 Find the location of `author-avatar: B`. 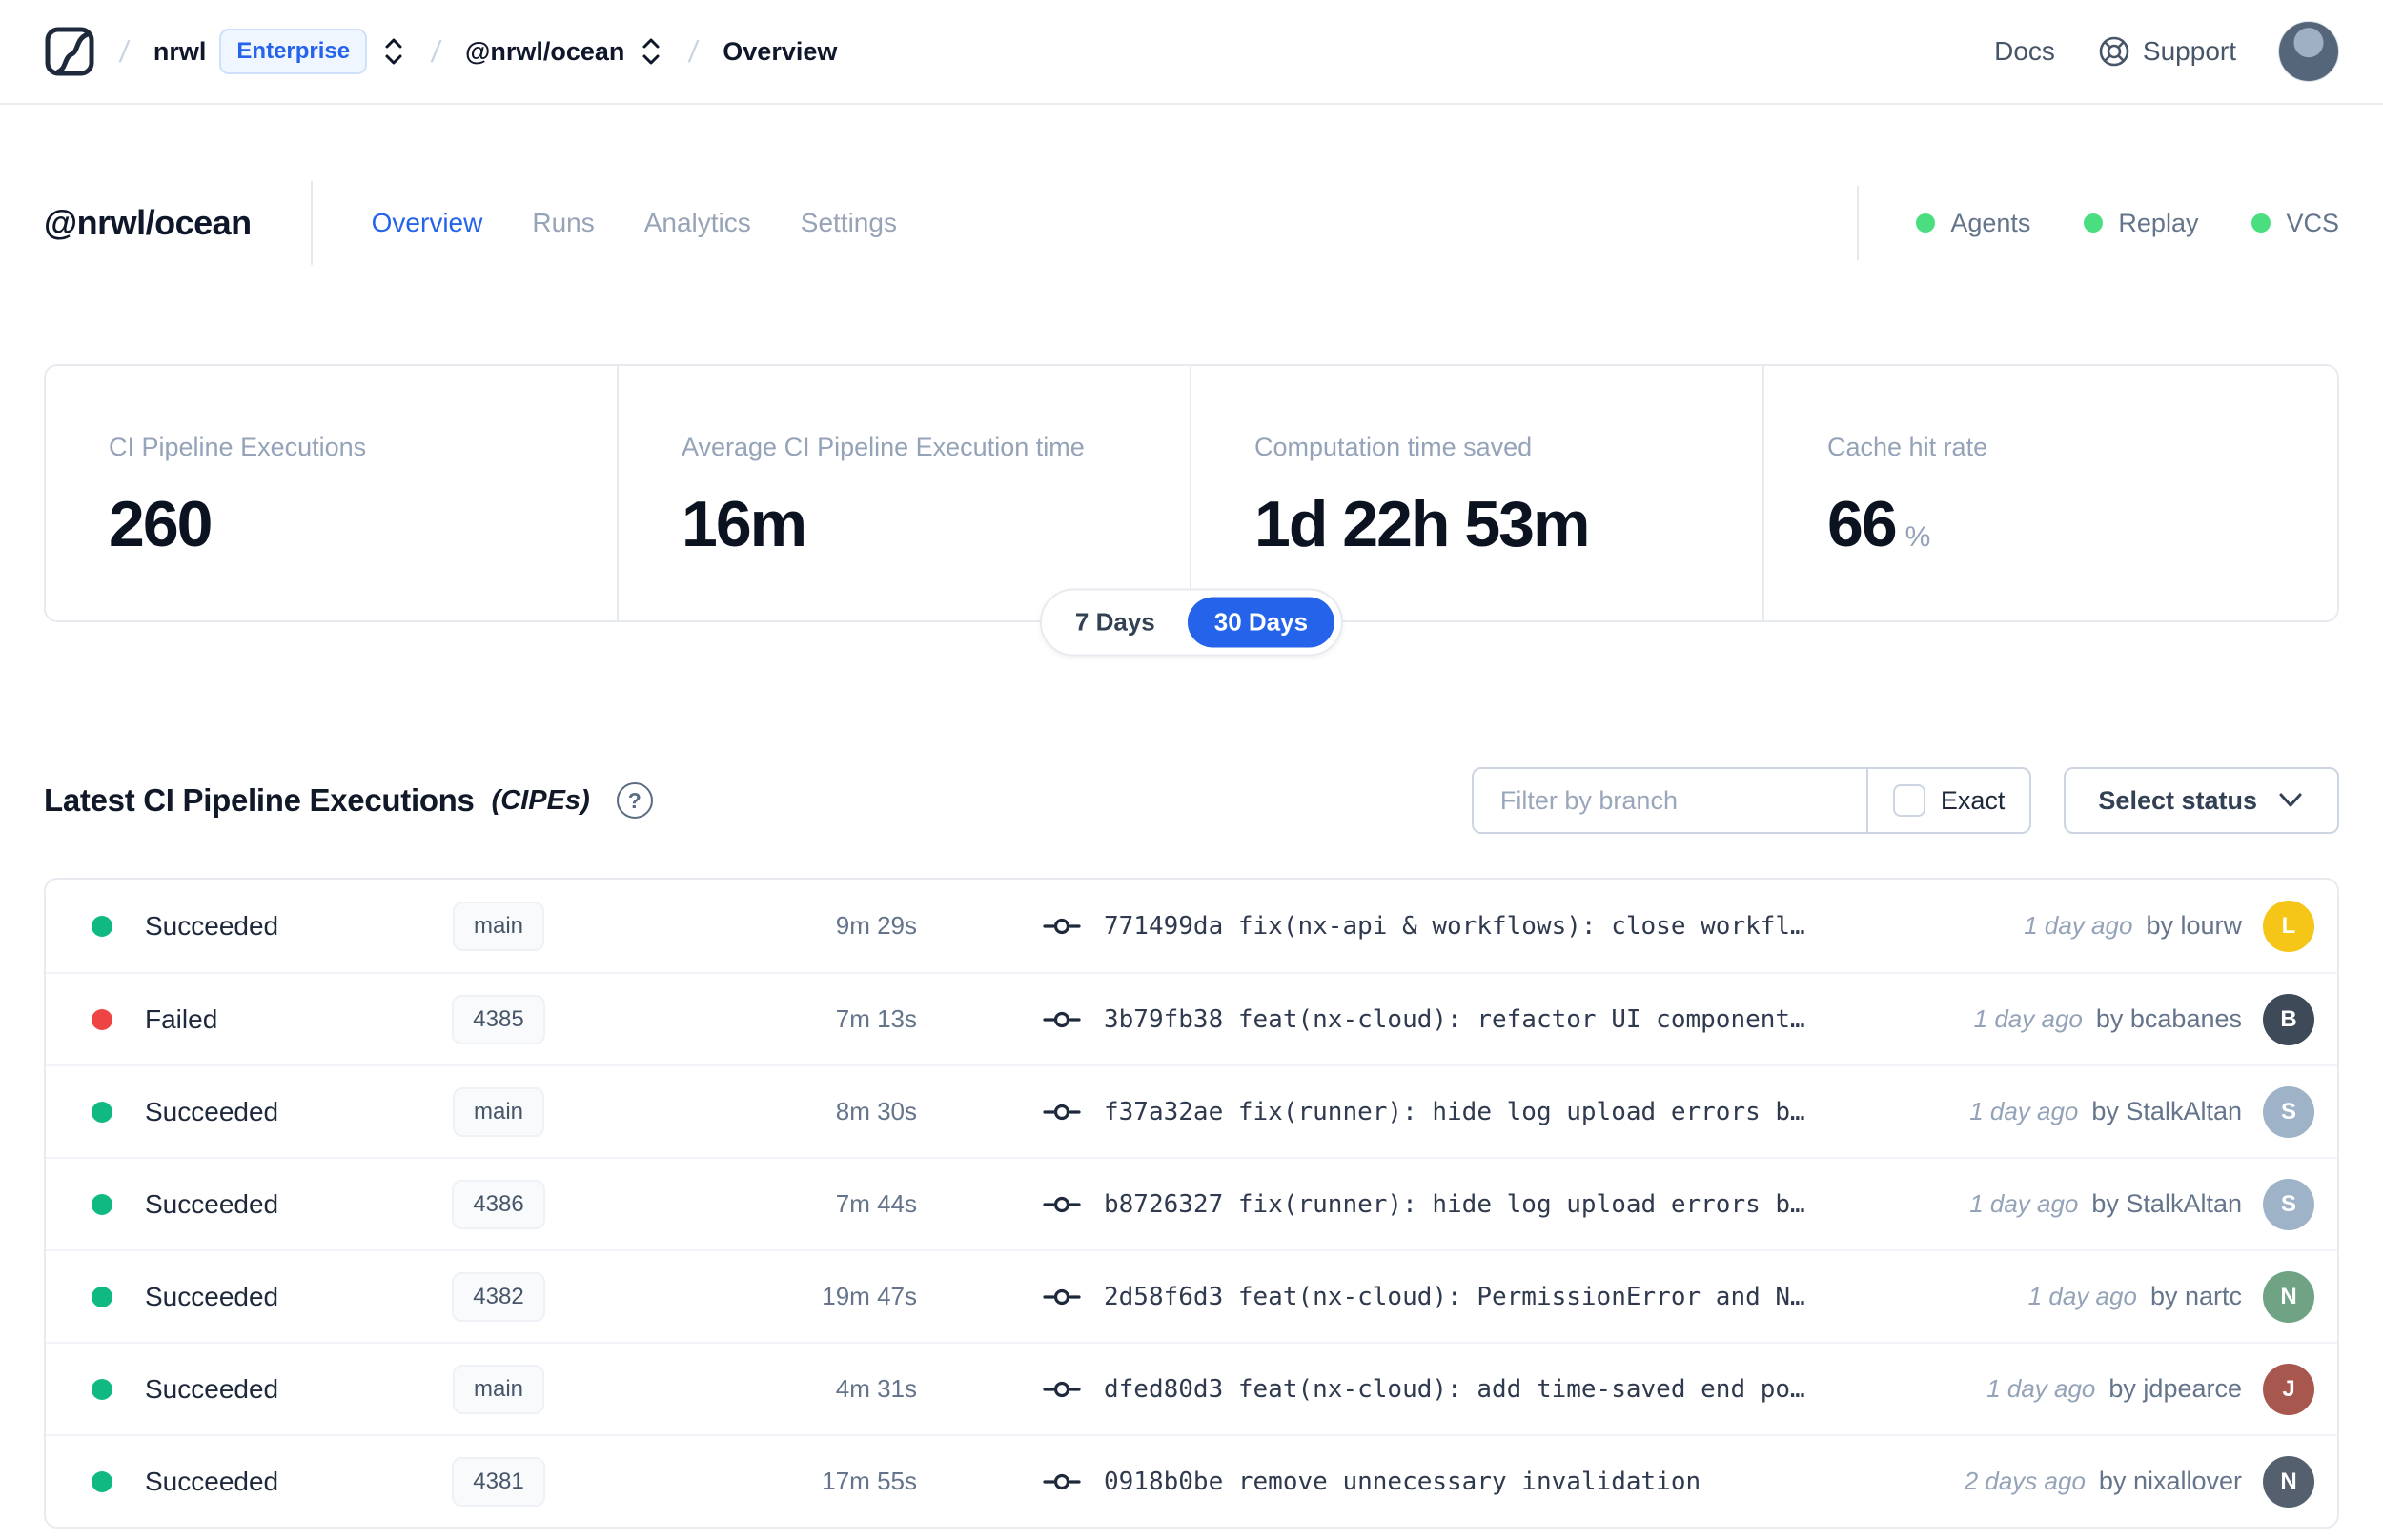

author-avatar: B is located at coordinates (2289, 1019).